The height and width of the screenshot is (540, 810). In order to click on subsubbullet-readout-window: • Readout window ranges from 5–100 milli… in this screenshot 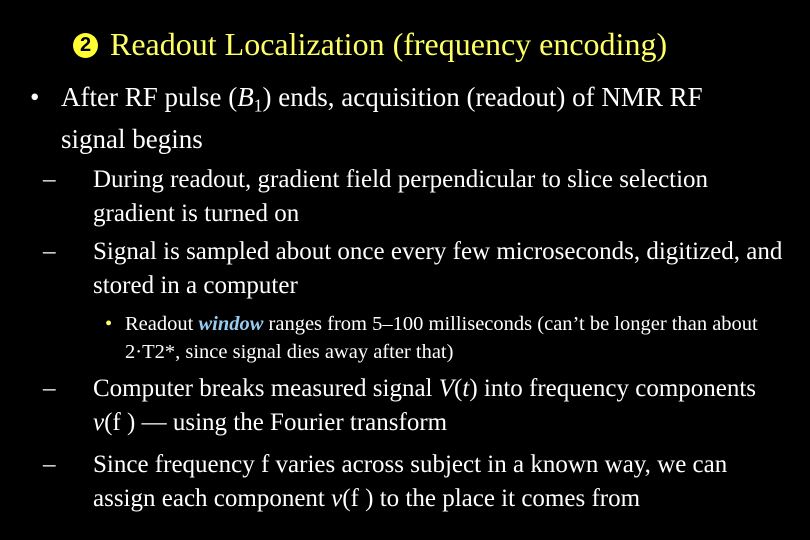, I will do `click(450, 338)`.